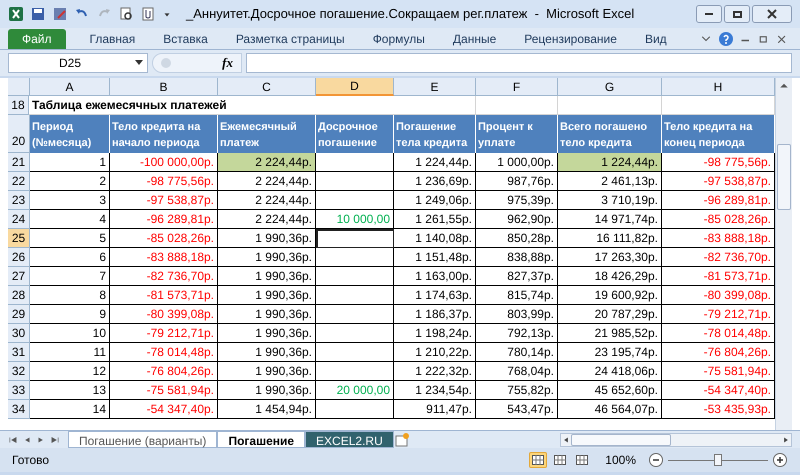 The width and height of the screenshot is (800, 475). What do you see at coordinates (355, 87) in the screenshot?
I see `column-header: D` at bounding box center [355, 87].